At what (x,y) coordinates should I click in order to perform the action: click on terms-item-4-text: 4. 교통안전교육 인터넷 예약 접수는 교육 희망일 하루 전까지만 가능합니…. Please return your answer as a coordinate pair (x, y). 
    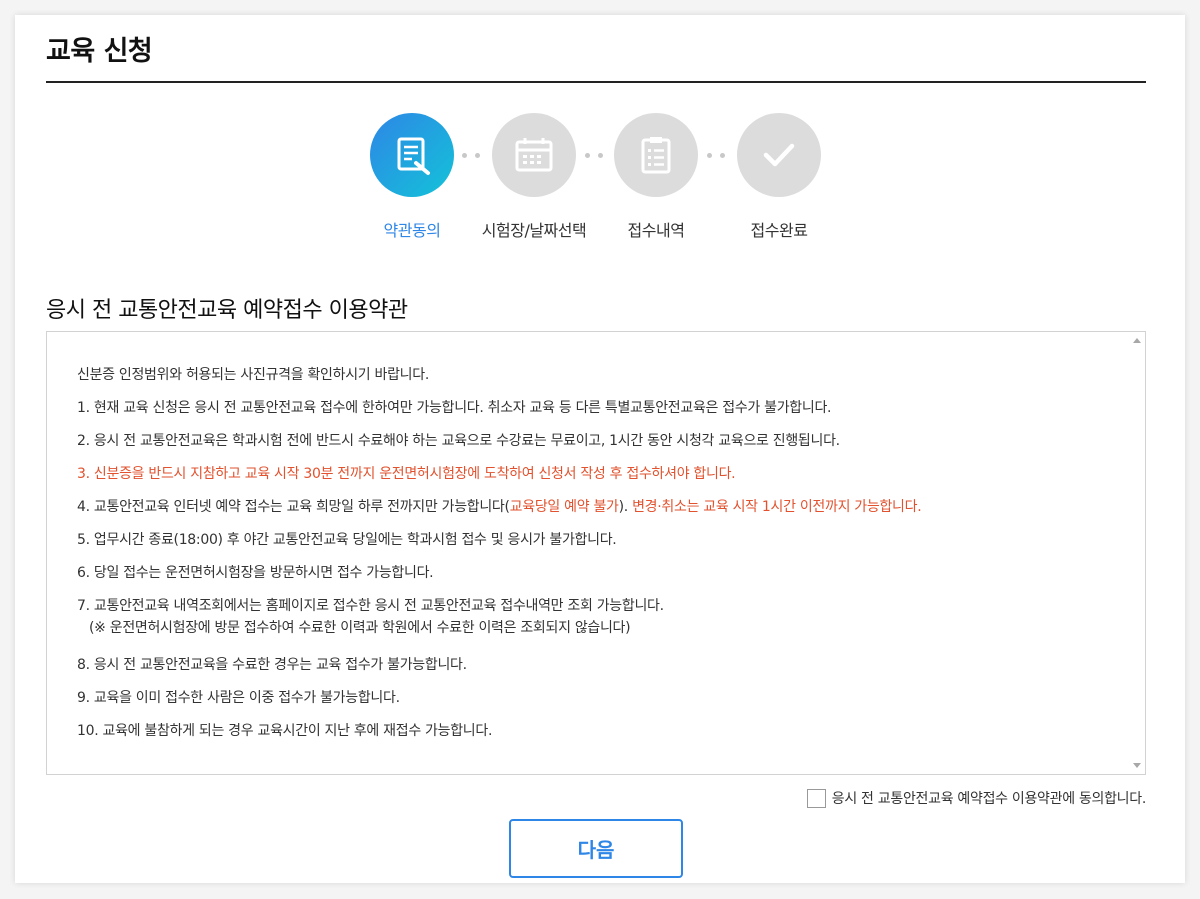
    Looking at the image, I should click on (293, 507).